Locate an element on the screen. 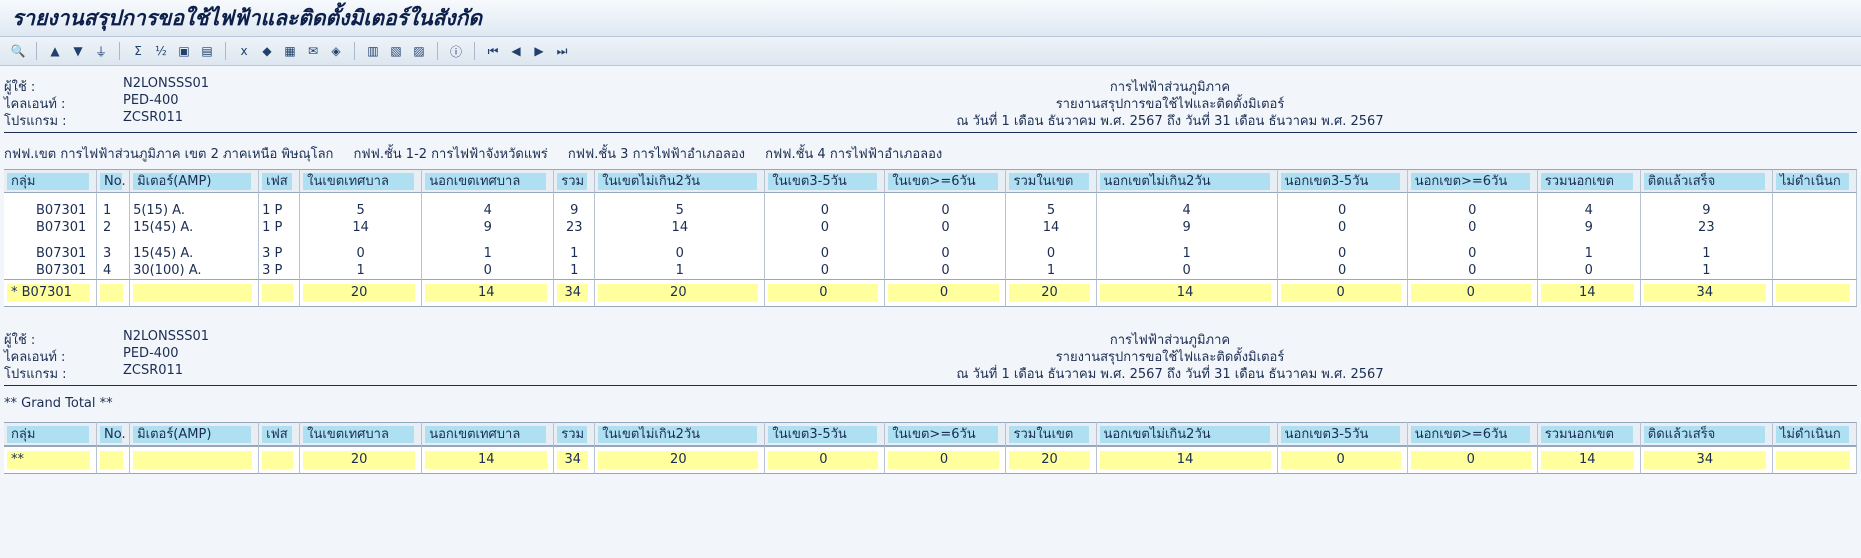 Image resolution: width=1861 pixels, height=558 pixels. table-cell: 23 is located at coordinates (575, 227).